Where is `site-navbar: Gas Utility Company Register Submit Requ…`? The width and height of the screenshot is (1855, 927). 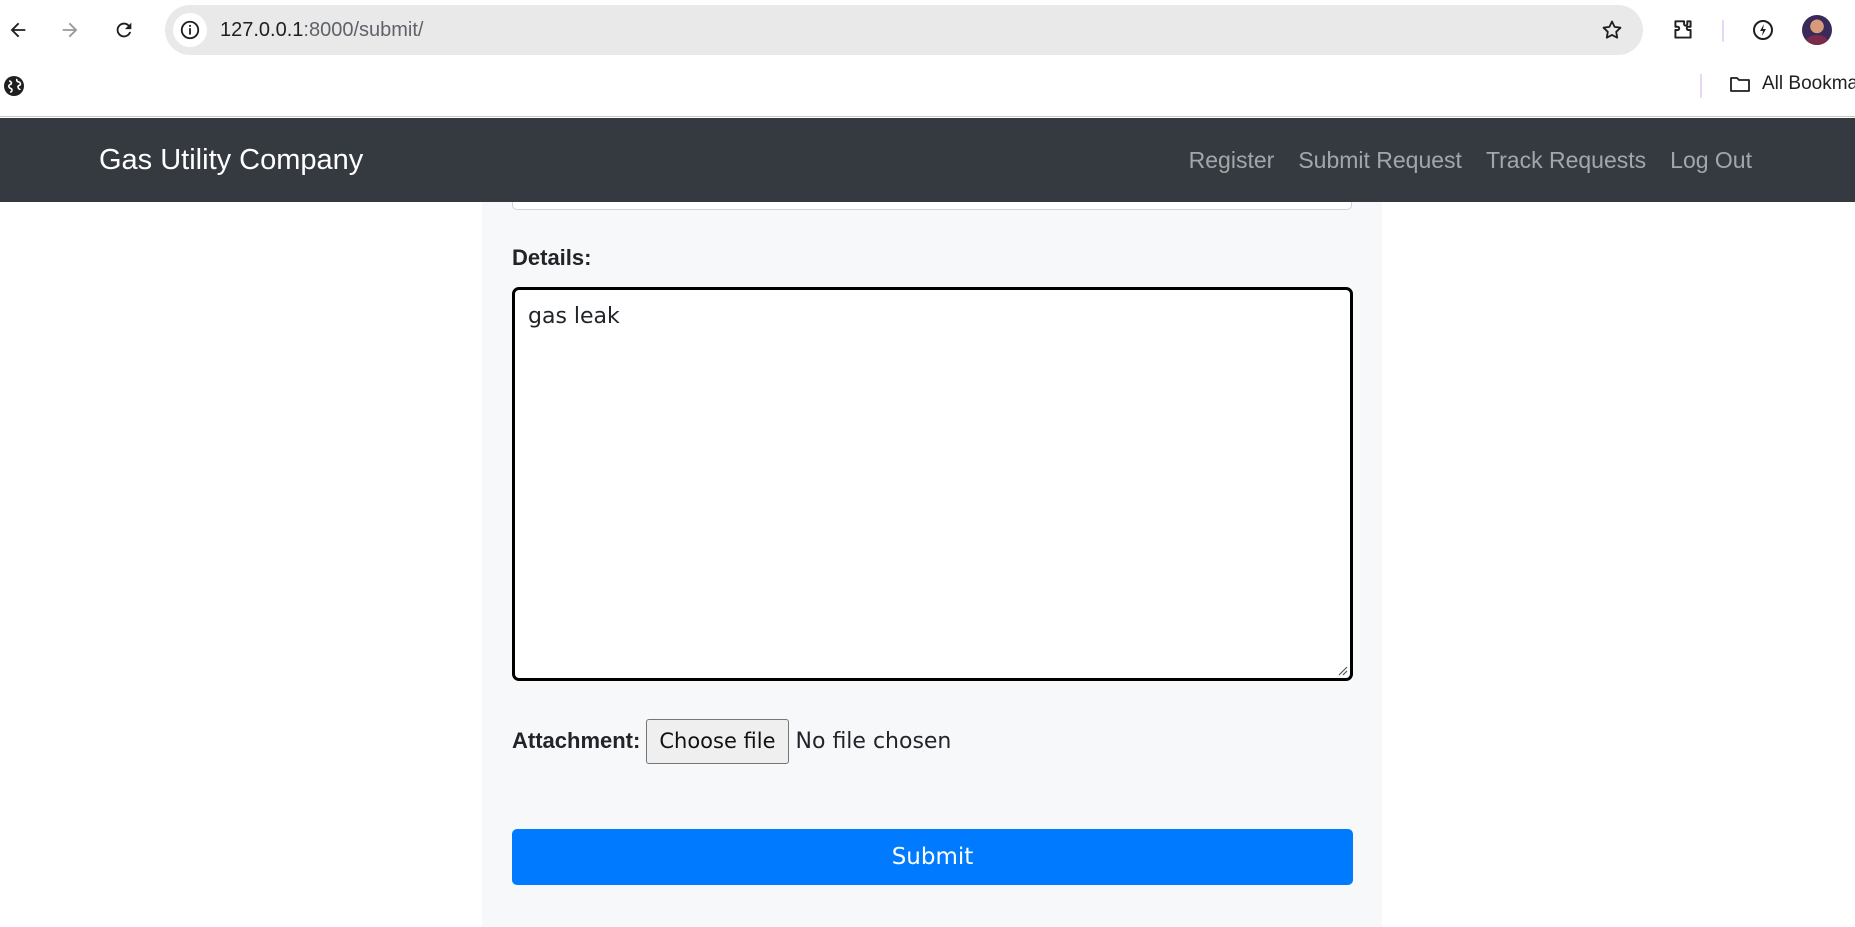
site-navbar: Gas Utility Company Register Submit Requ… is located at coordinates (927, 160).